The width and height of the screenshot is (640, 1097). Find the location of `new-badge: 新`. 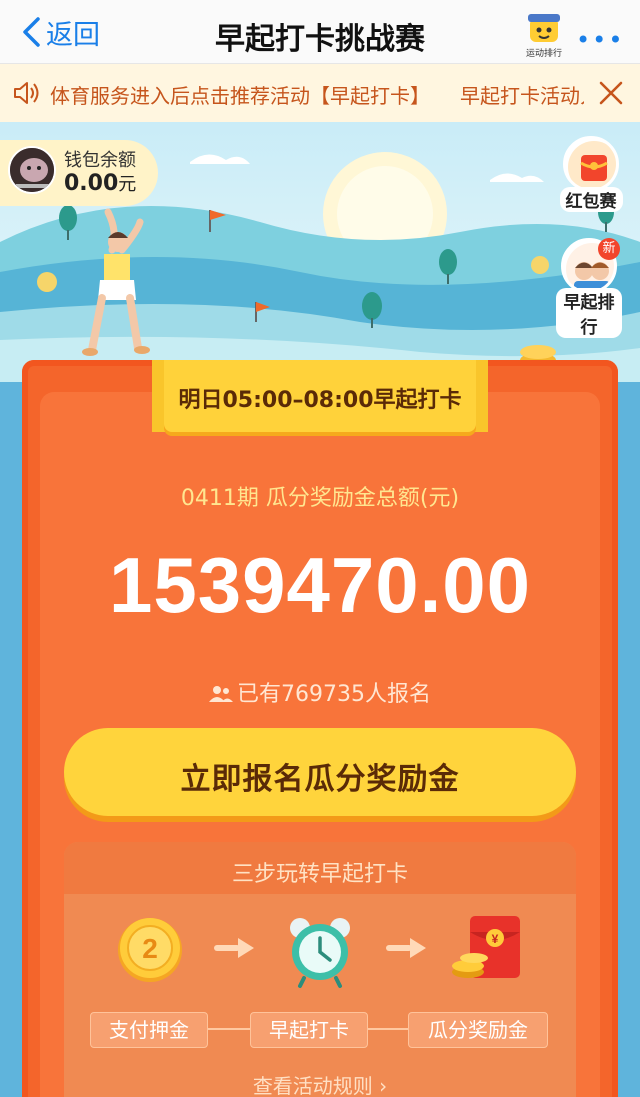

new-badge: 新 is located at coordinates (609, 249).